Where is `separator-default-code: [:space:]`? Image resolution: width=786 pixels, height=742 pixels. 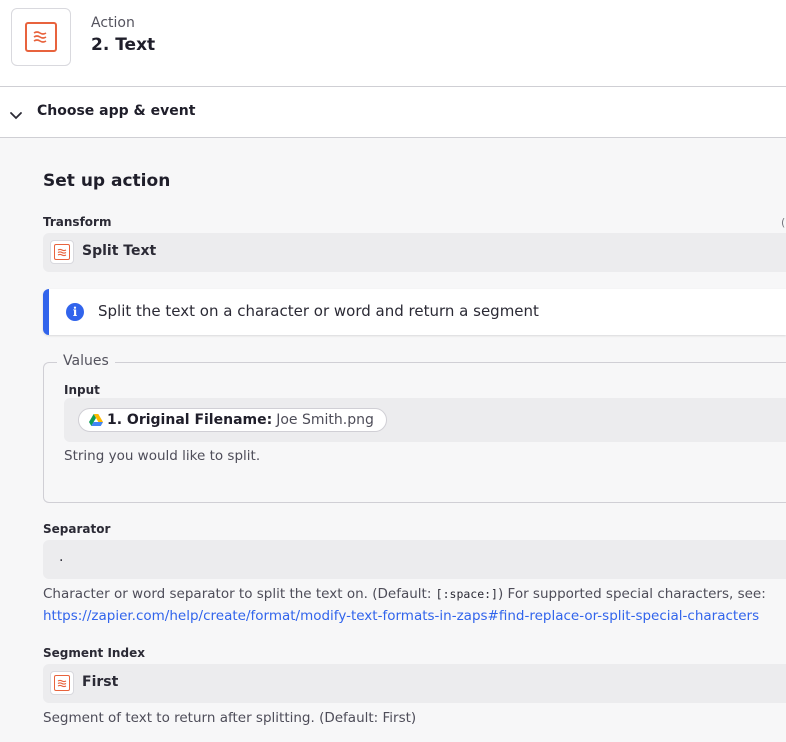
separator-default-code: [:space:] is located at coordinates (466, 594).